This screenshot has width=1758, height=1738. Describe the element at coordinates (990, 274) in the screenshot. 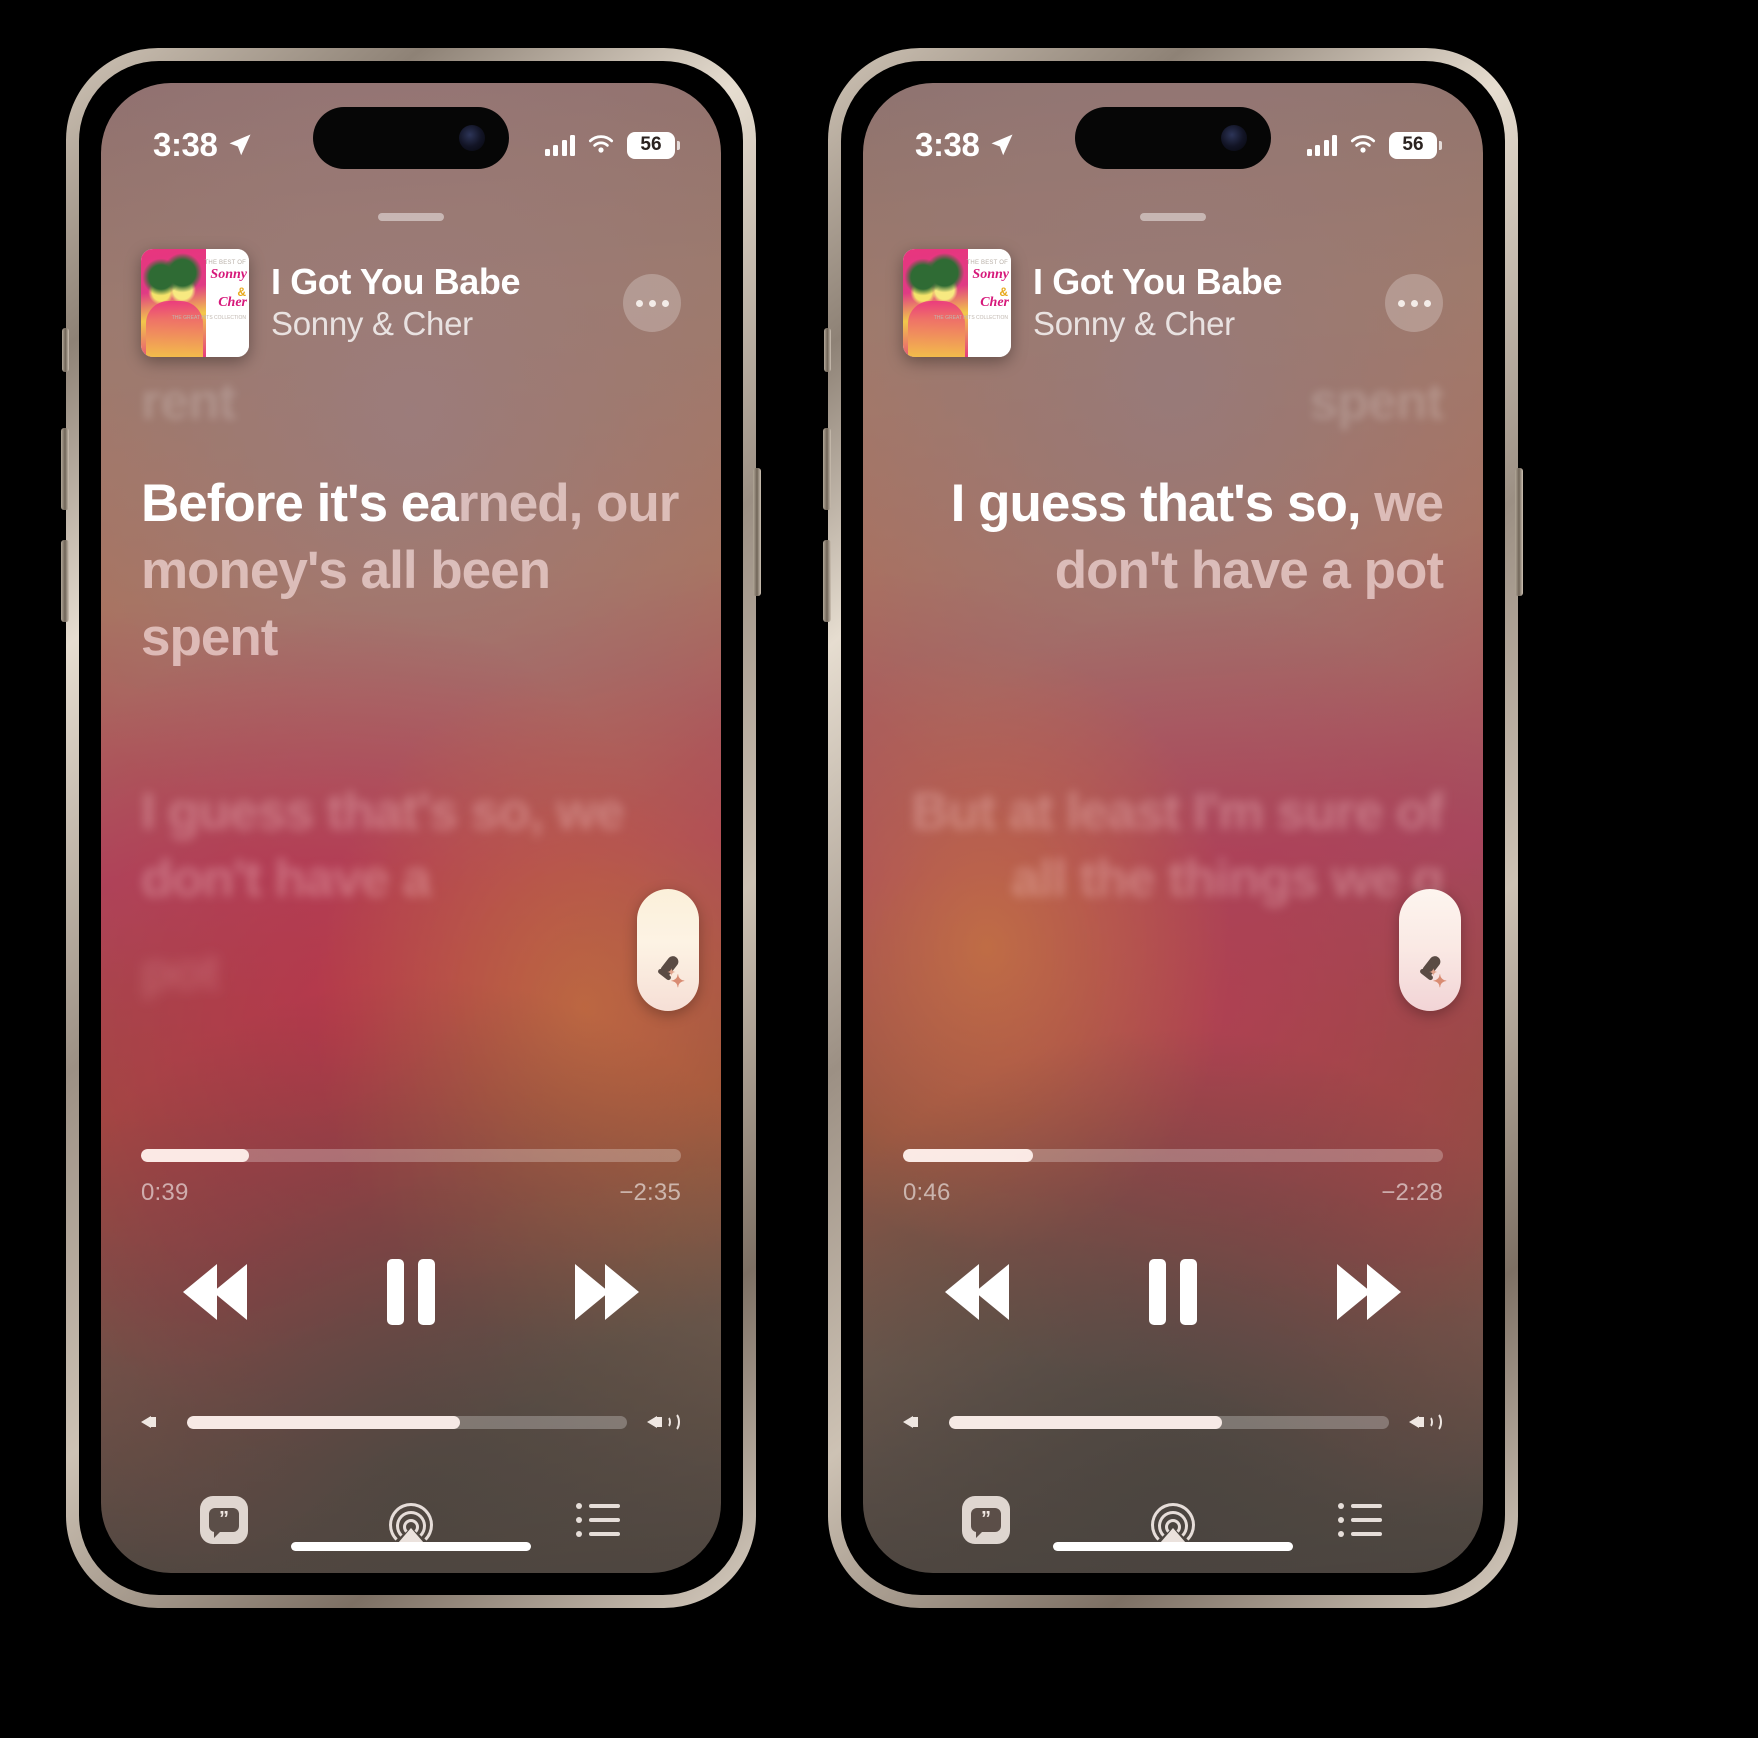

I see `artwork-name1: Sonny` at that location.